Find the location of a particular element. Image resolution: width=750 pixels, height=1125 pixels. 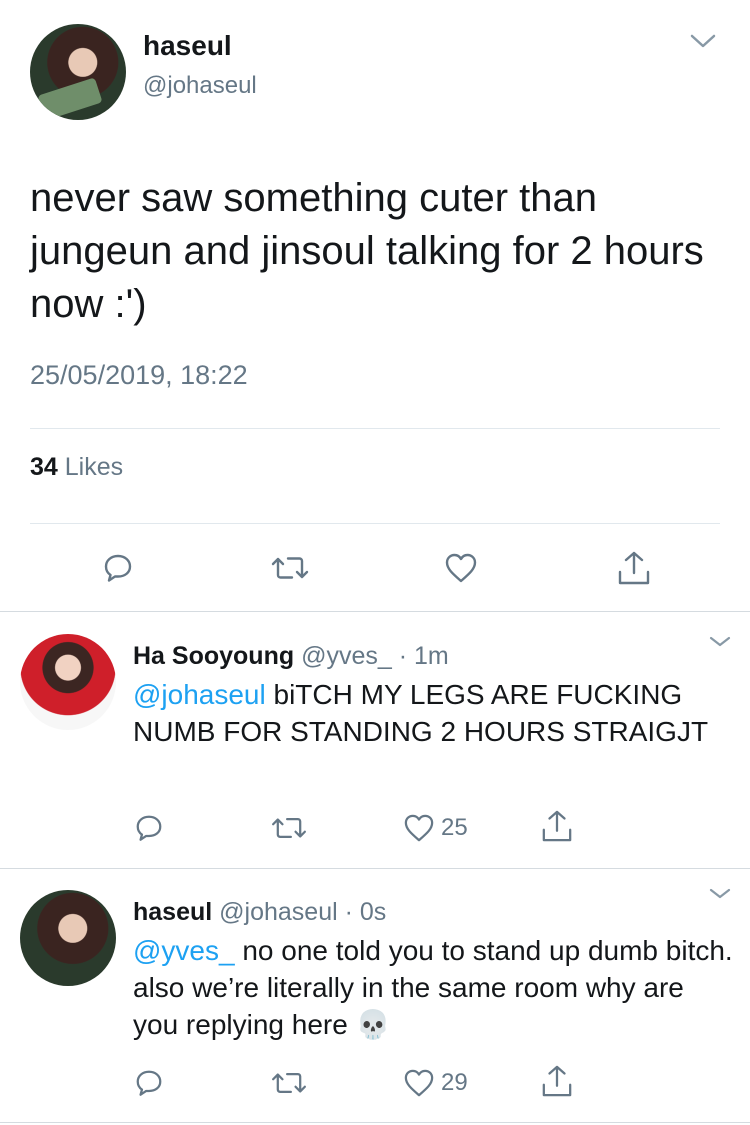

like-button: 29 is located at coordinates (443, 1083).